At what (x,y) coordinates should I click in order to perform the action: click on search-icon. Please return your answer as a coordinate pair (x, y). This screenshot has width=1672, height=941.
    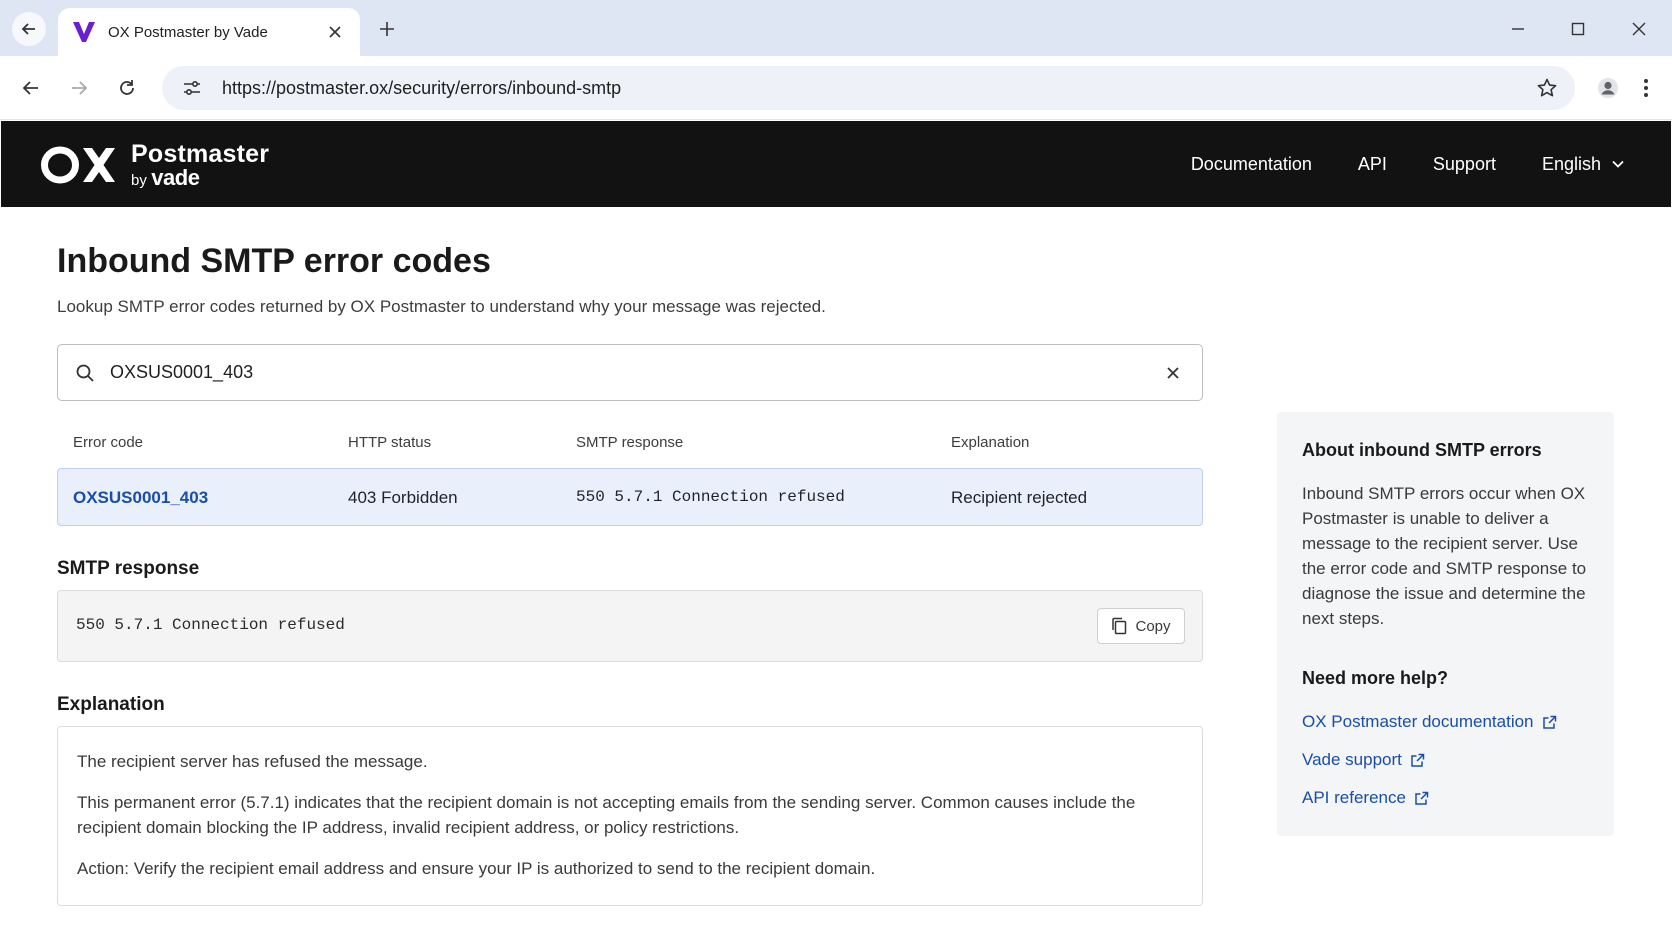
    Looking at the image, I should click on (85, 373).